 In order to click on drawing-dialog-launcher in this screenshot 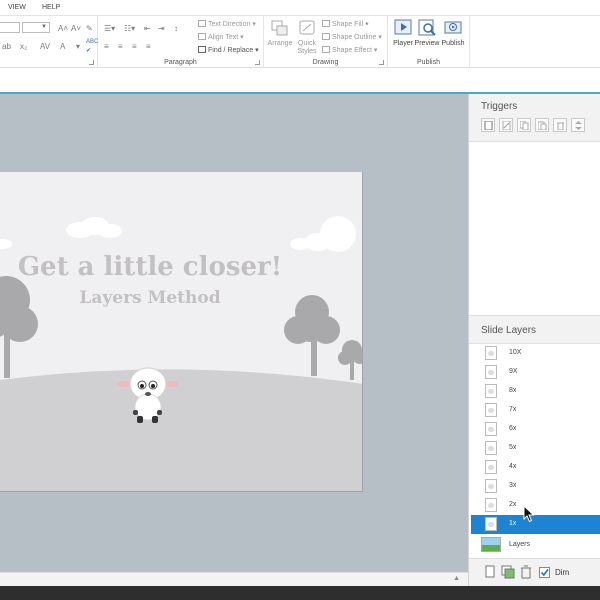, I will do `click(381, 62)`.